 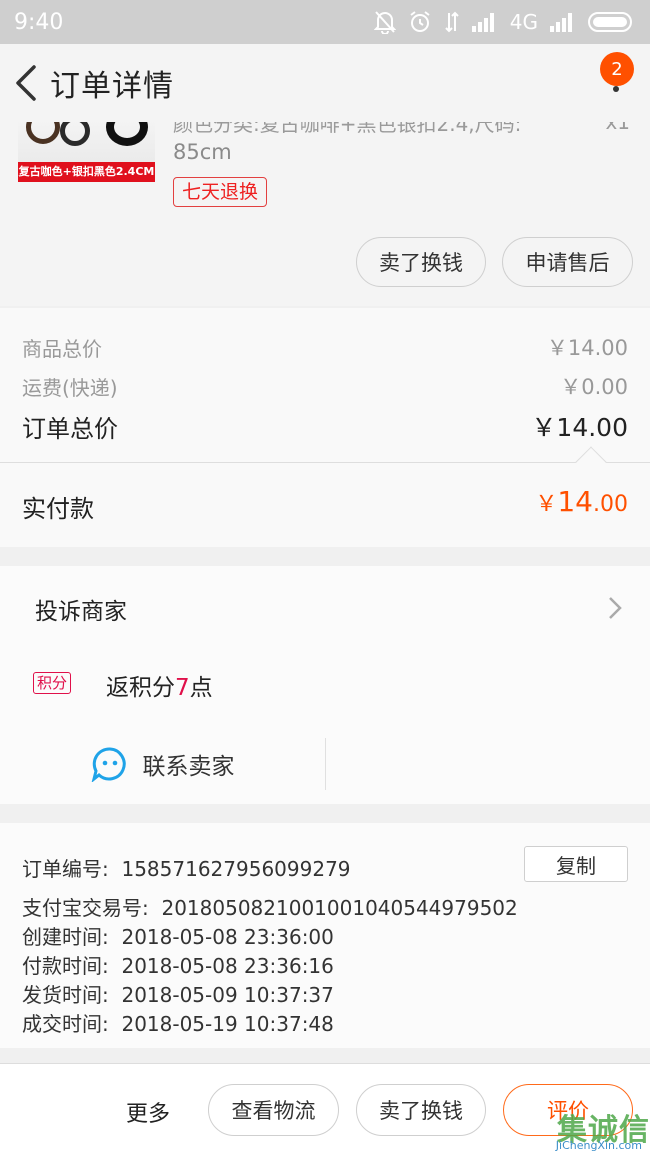 I want to click on chevron-left-icon, so click(x=26, y=83).